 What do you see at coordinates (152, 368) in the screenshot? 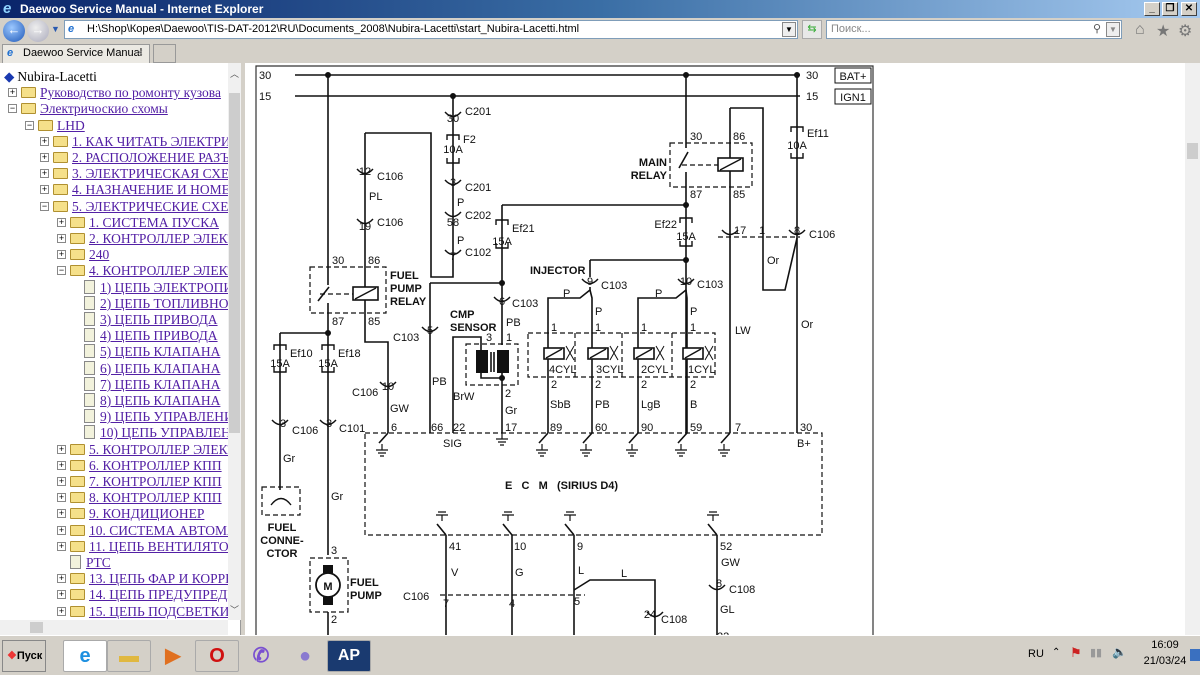
I see `tree-item: 6) ЦЕПЬ КЛАПАНА` at bounding box center [152, 368].